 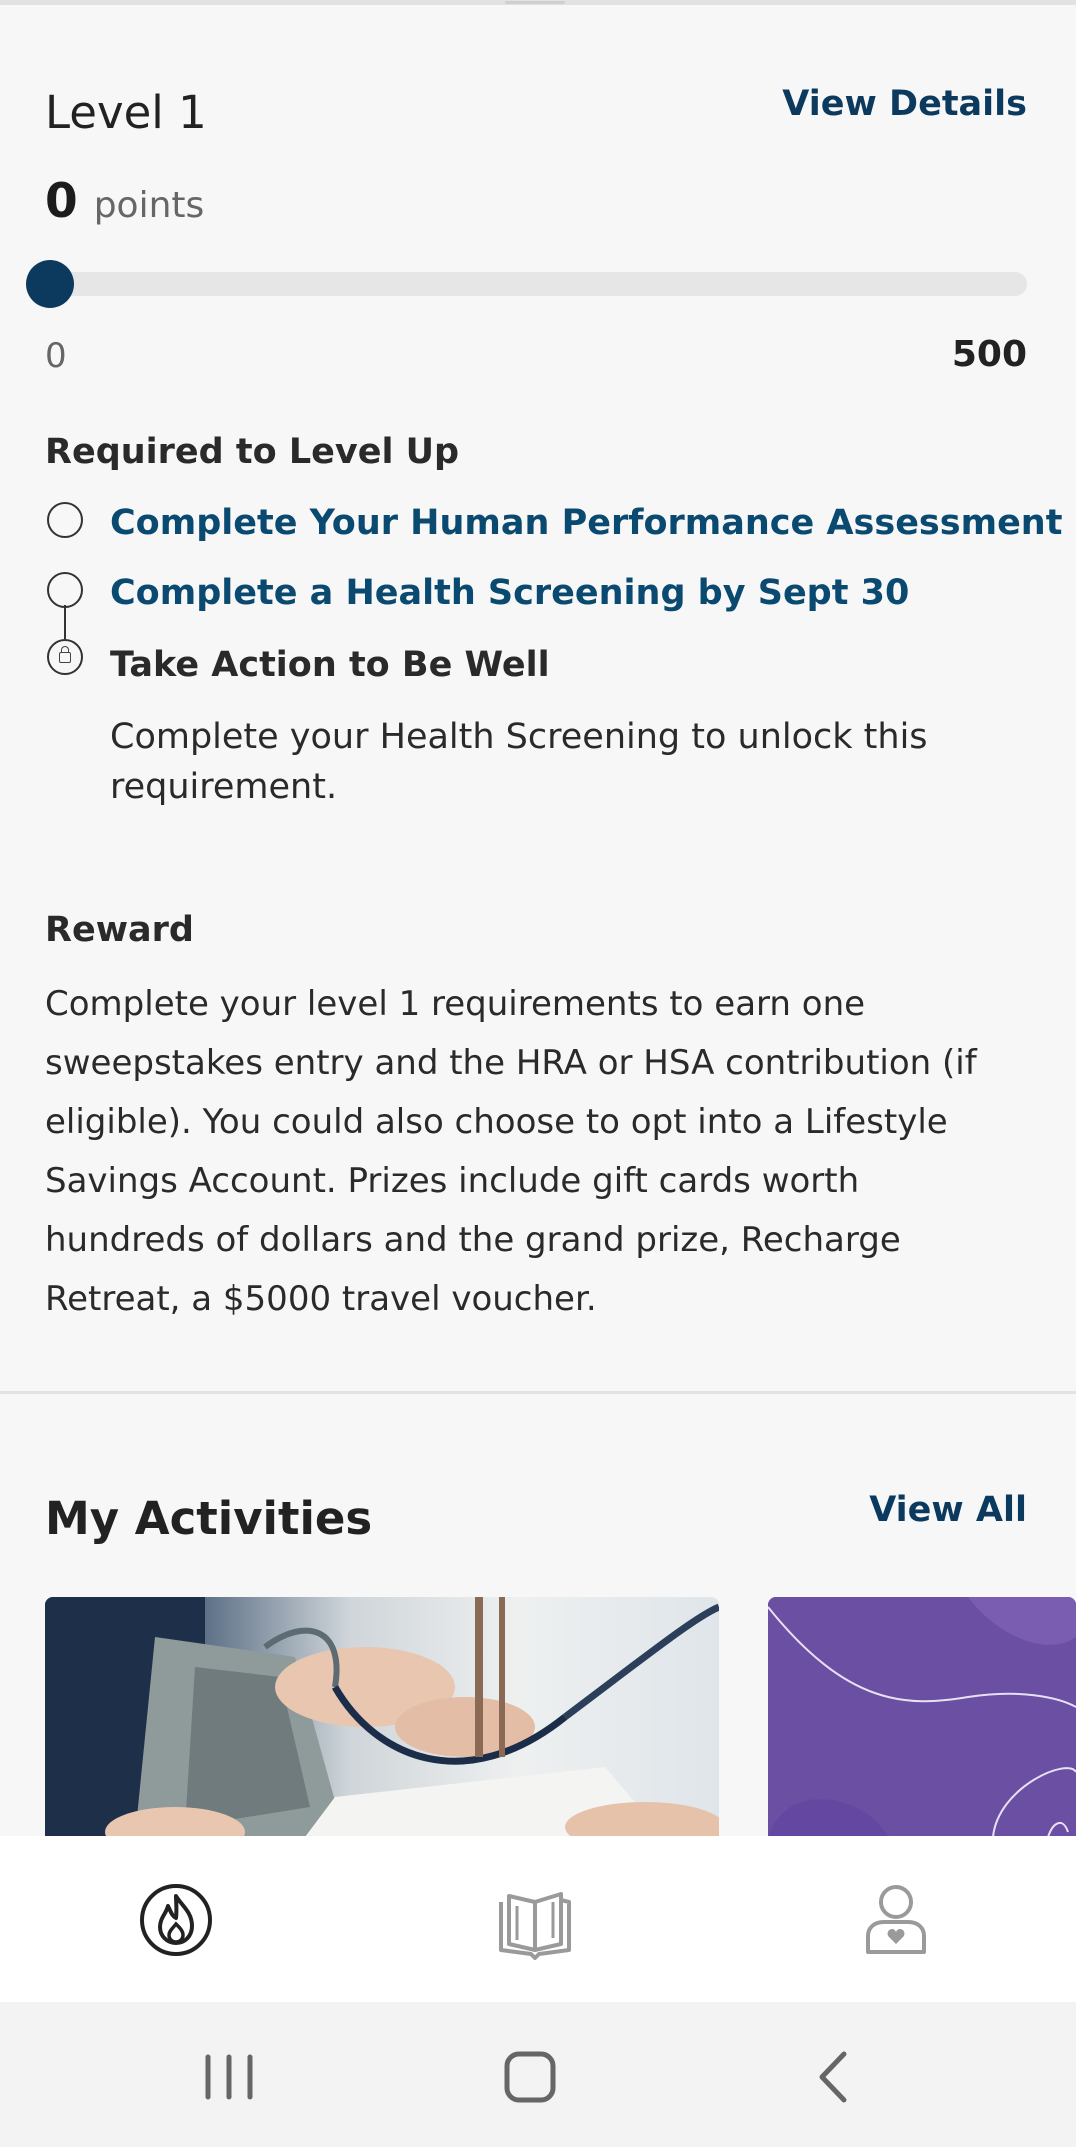 What do you see at coordinates (509, 593) in the screenshot?
I see `requirement-health-screening-link: Complete a Health Screening by Sept 30` at bounding box center [509, 593].